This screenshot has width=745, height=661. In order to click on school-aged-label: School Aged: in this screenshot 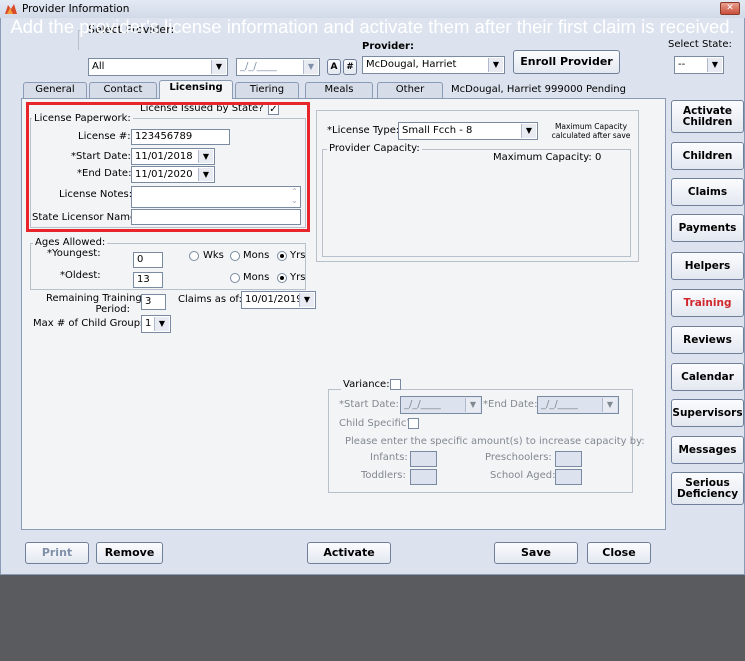, I will do `click(523, 475)`.